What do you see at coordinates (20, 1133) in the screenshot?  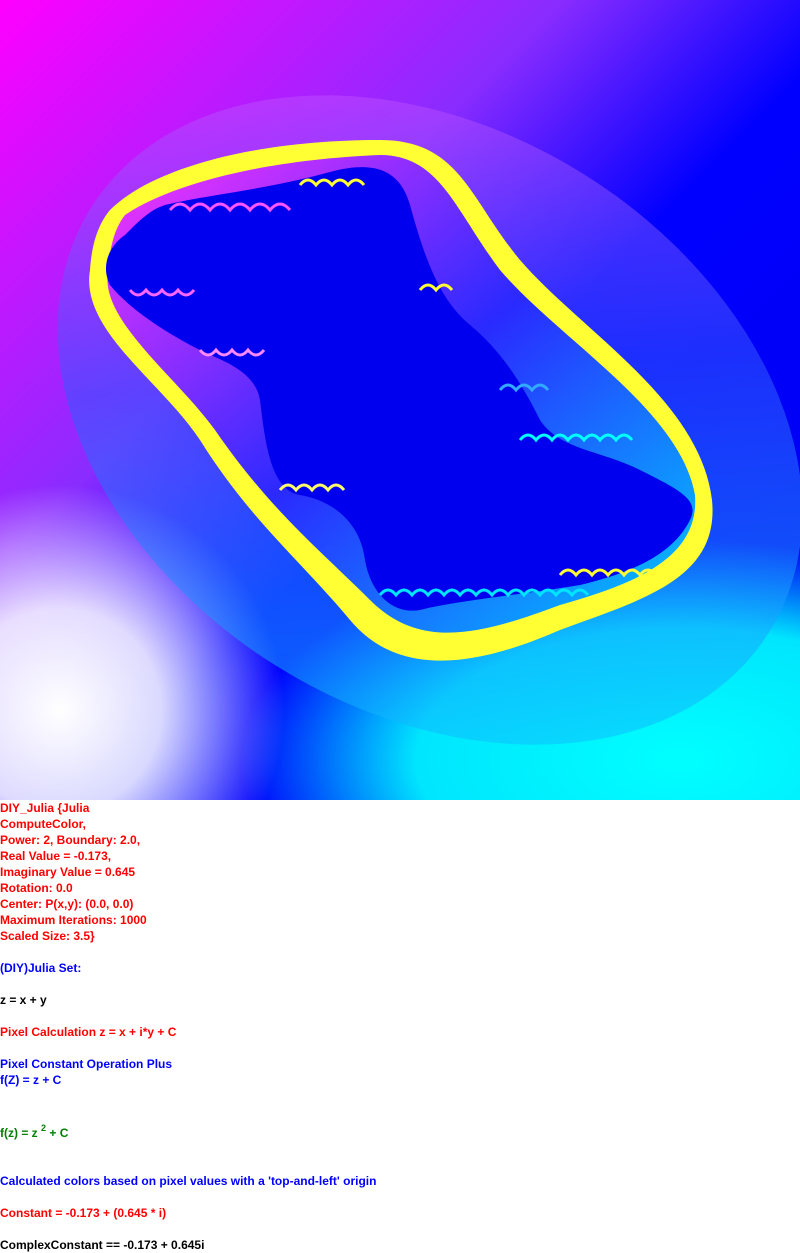 I see `formula-prefix: f(z) = z` at bounding box center [20, 1133].